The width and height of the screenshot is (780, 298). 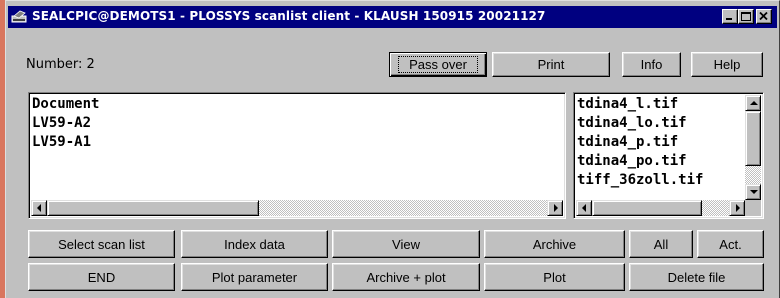 What do you see at coordinates (65, 104) in the screenshot?
I see `list-item: Document` at bounding box center [65, 104].